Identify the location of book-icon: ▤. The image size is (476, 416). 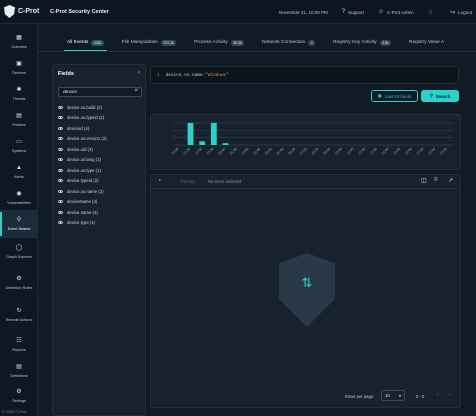
(19, 366).